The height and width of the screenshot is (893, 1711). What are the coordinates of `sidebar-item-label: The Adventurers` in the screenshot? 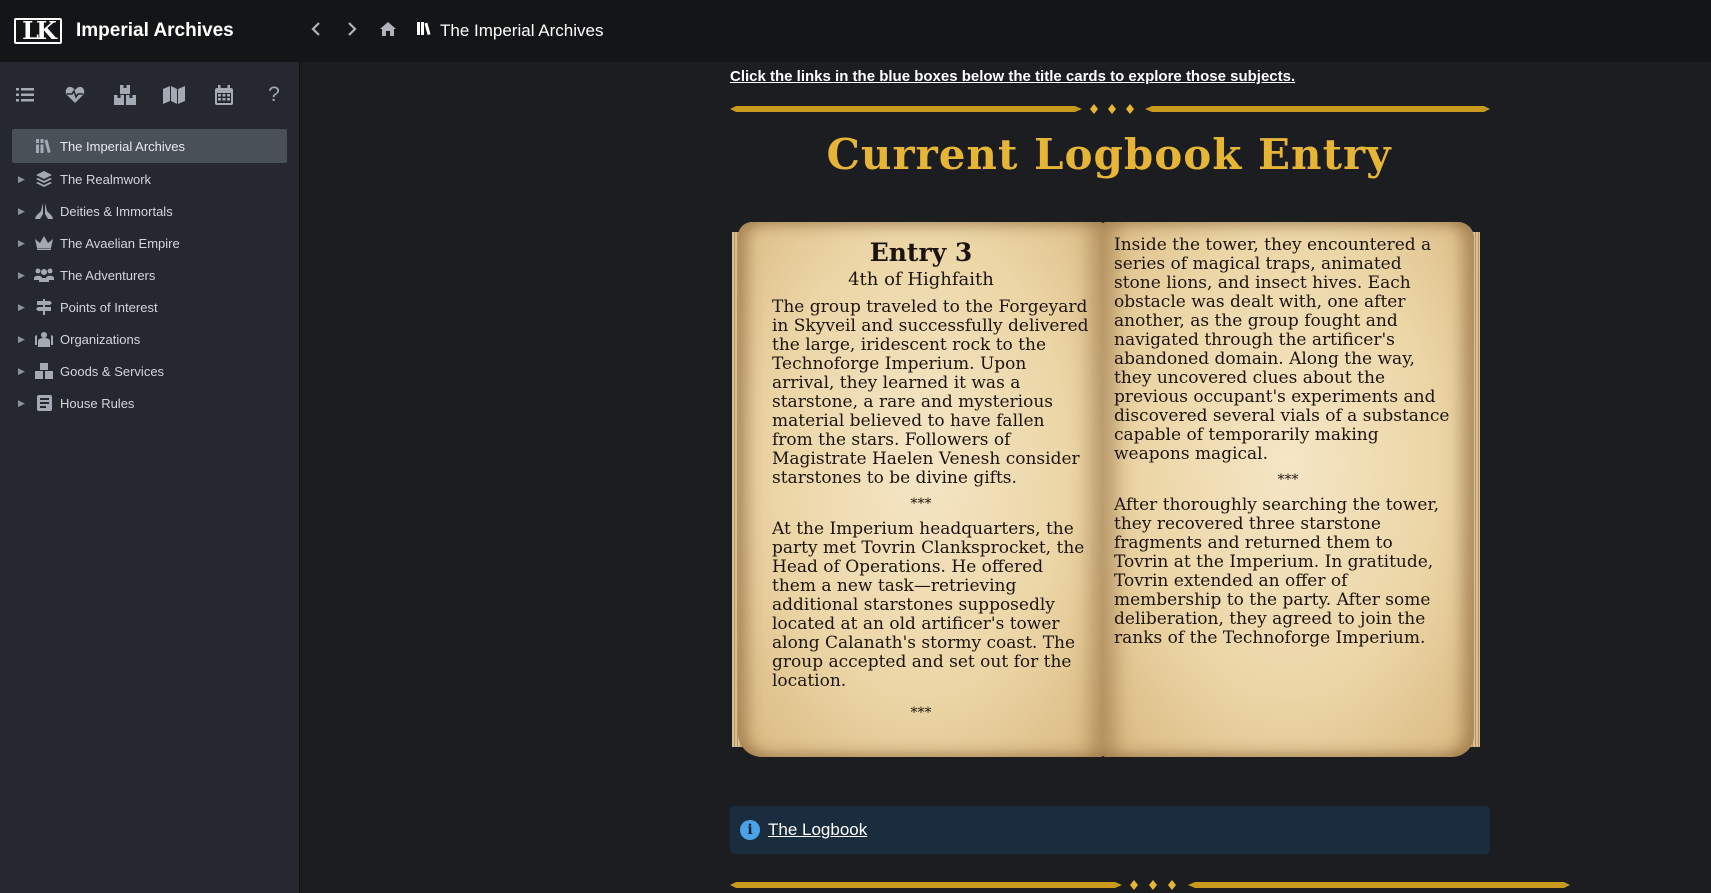 It's located at (108, 275).